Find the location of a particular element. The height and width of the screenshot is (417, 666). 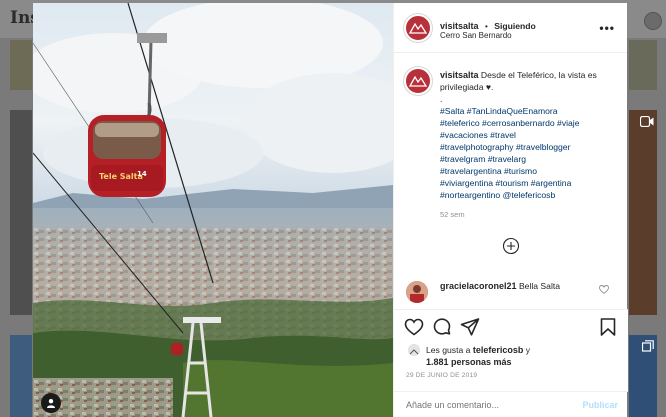

author-avatar is located at coordinates (418, 28).